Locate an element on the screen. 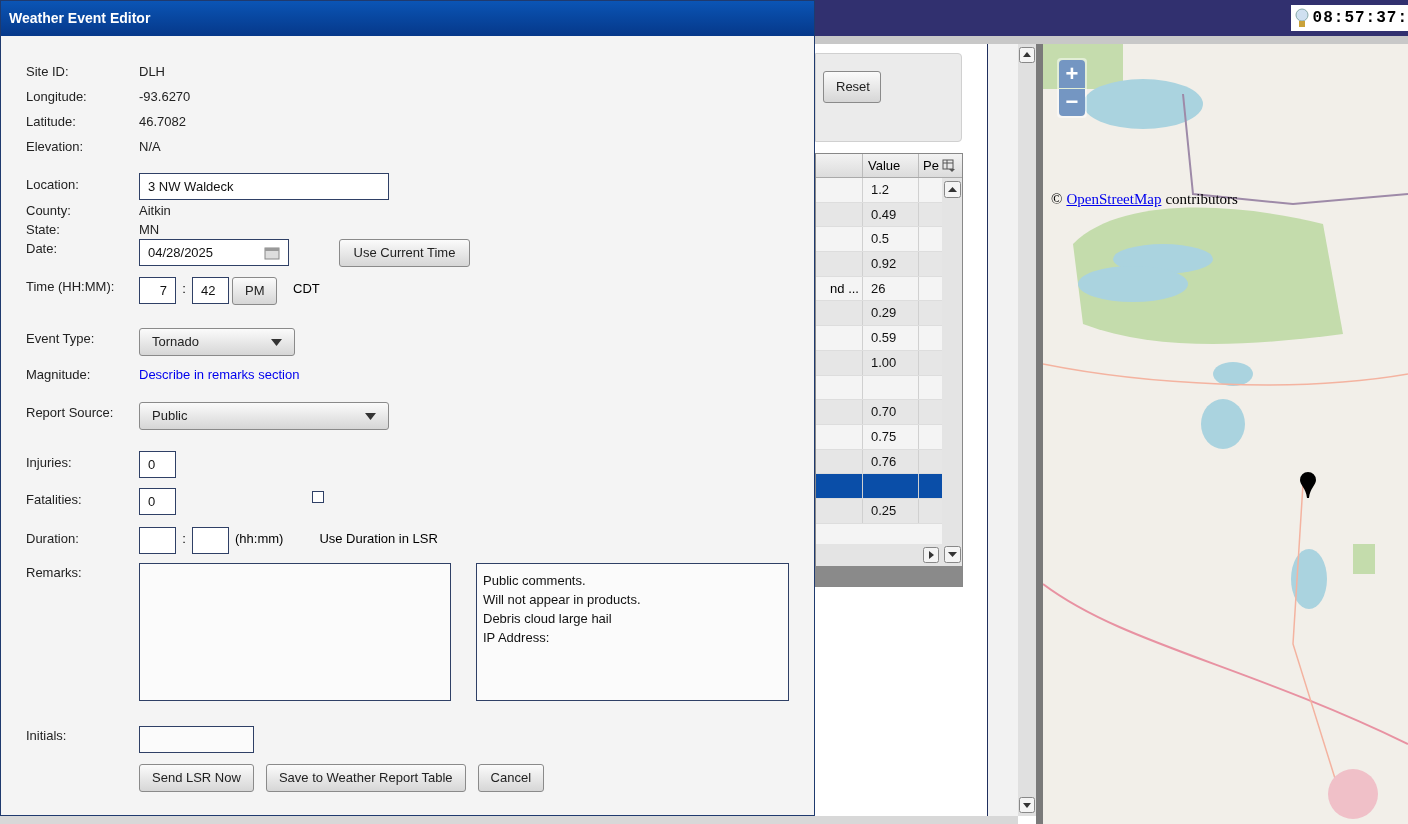 The image size is (1408, 824). table-cell: 0.5 is located at coordinates (891, 239).